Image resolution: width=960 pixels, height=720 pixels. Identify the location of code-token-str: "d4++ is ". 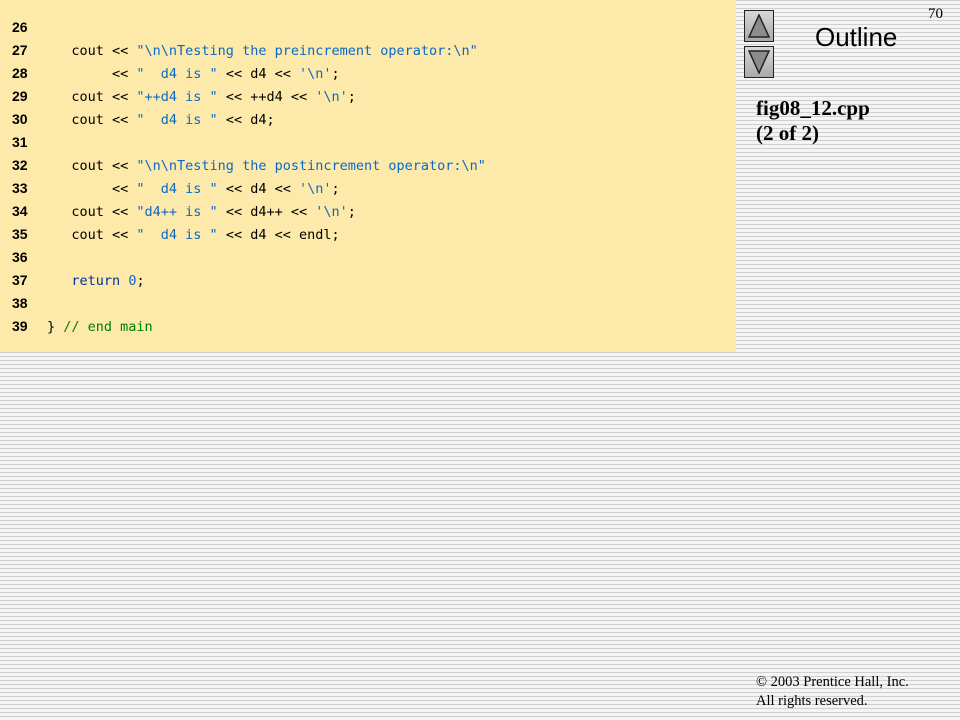
(177, 212).